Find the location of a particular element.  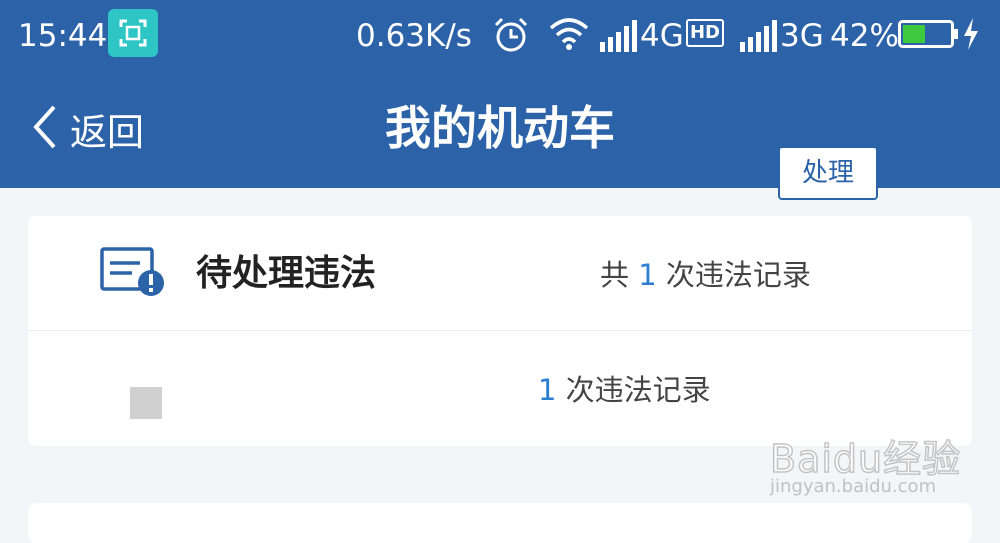

violation-summary: 共 1 次违法记录 is located at coordinates (705, 275).